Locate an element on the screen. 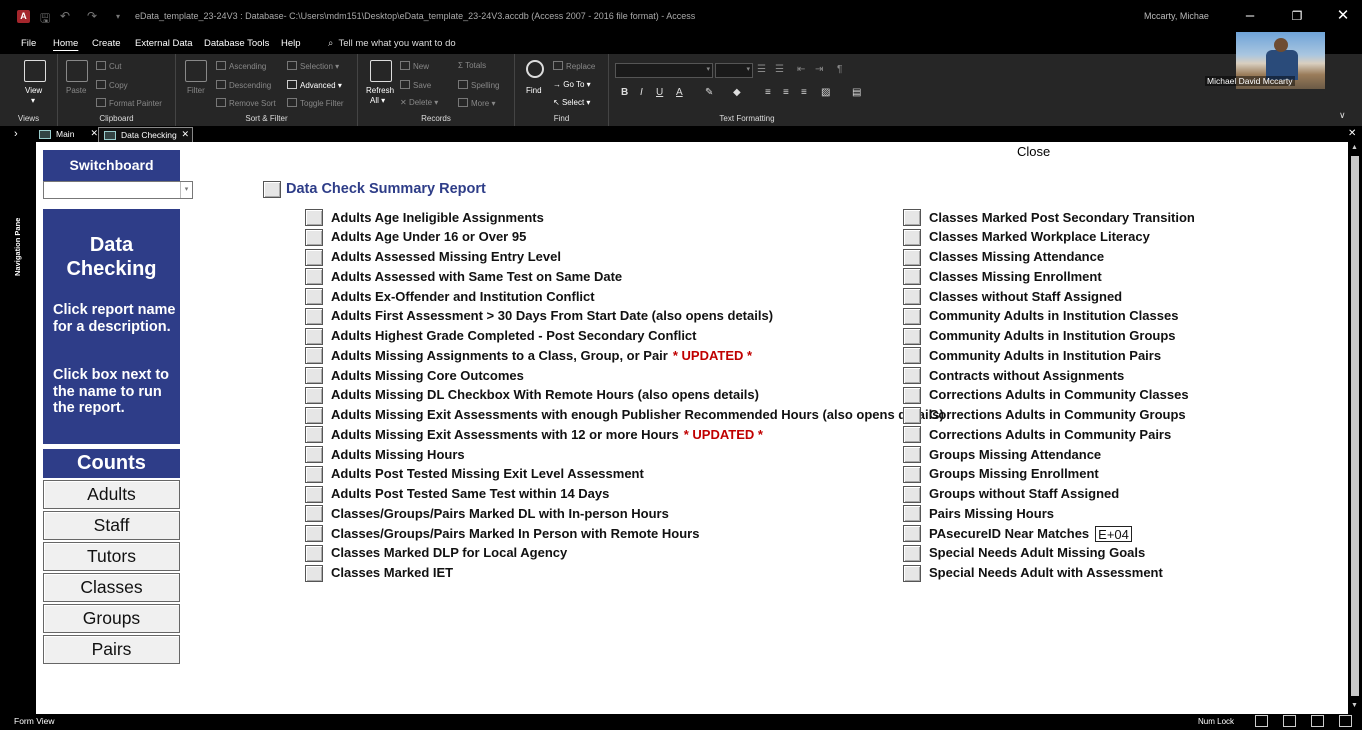 The width and height of the screenshot is (1362, 730). save-record-button: Save is located at coordinates (415, 85).